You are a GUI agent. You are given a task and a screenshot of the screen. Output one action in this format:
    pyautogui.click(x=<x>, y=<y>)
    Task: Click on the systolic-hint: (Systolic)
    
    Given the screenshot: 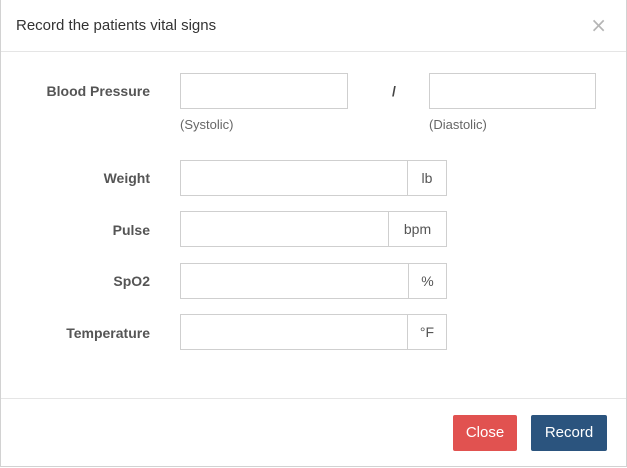 What is the action you would take?
    pyautogui.click(x=207, y=124)
    